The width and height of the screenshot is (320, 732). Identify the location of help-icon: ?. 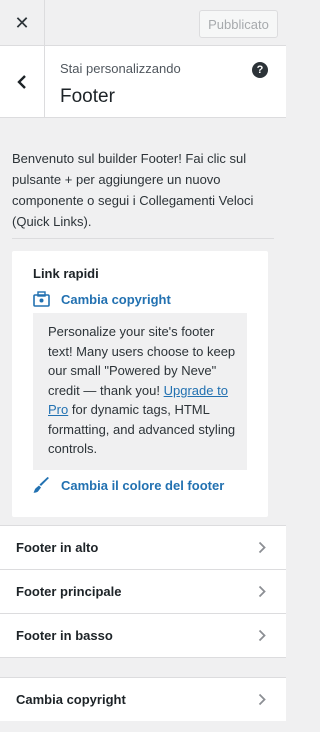
(260, 70).